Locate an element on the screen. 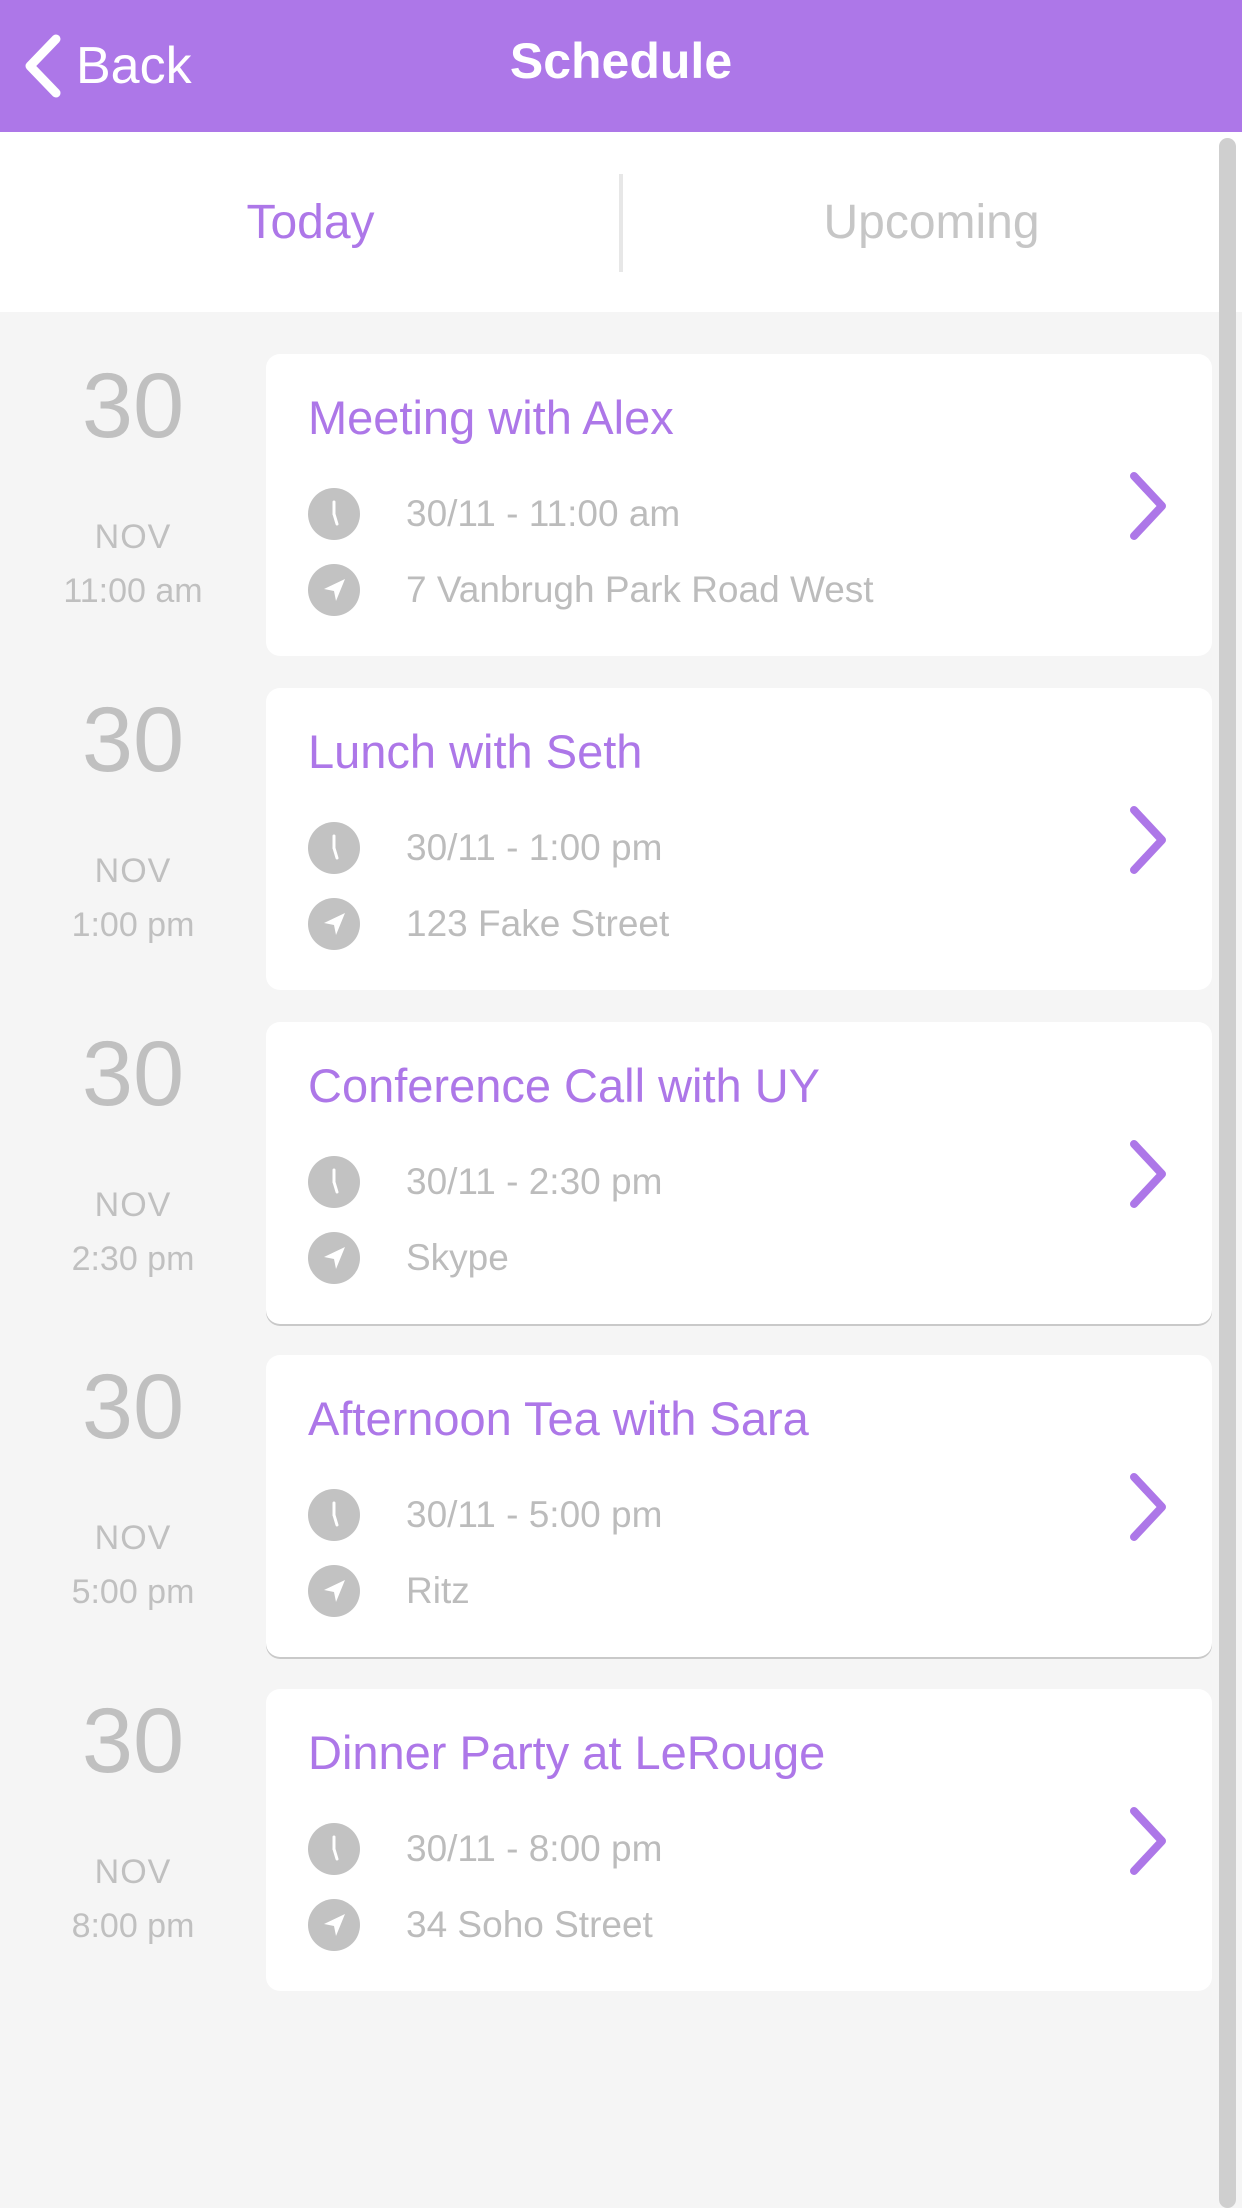 This screenshot has height=2208, width=1242. event-datetime-text: 30/11 - 1:00 pm is located at coordinates (534, 847).